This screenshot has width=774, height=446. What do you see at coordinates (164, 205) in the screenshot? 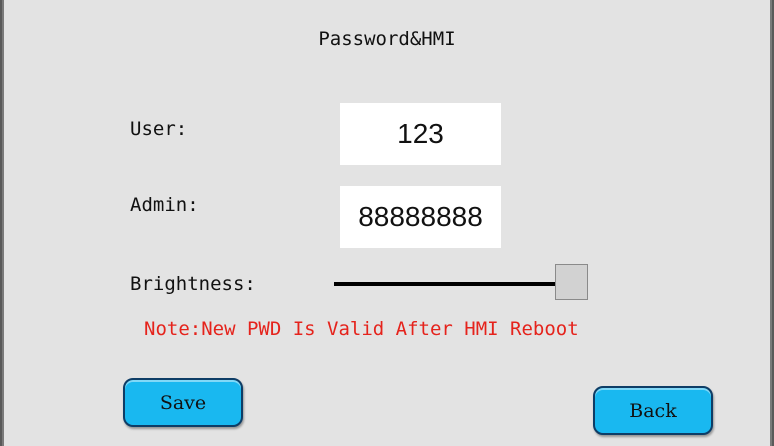
I see `admin-label: Admin:` at bounding box center [164, 205].